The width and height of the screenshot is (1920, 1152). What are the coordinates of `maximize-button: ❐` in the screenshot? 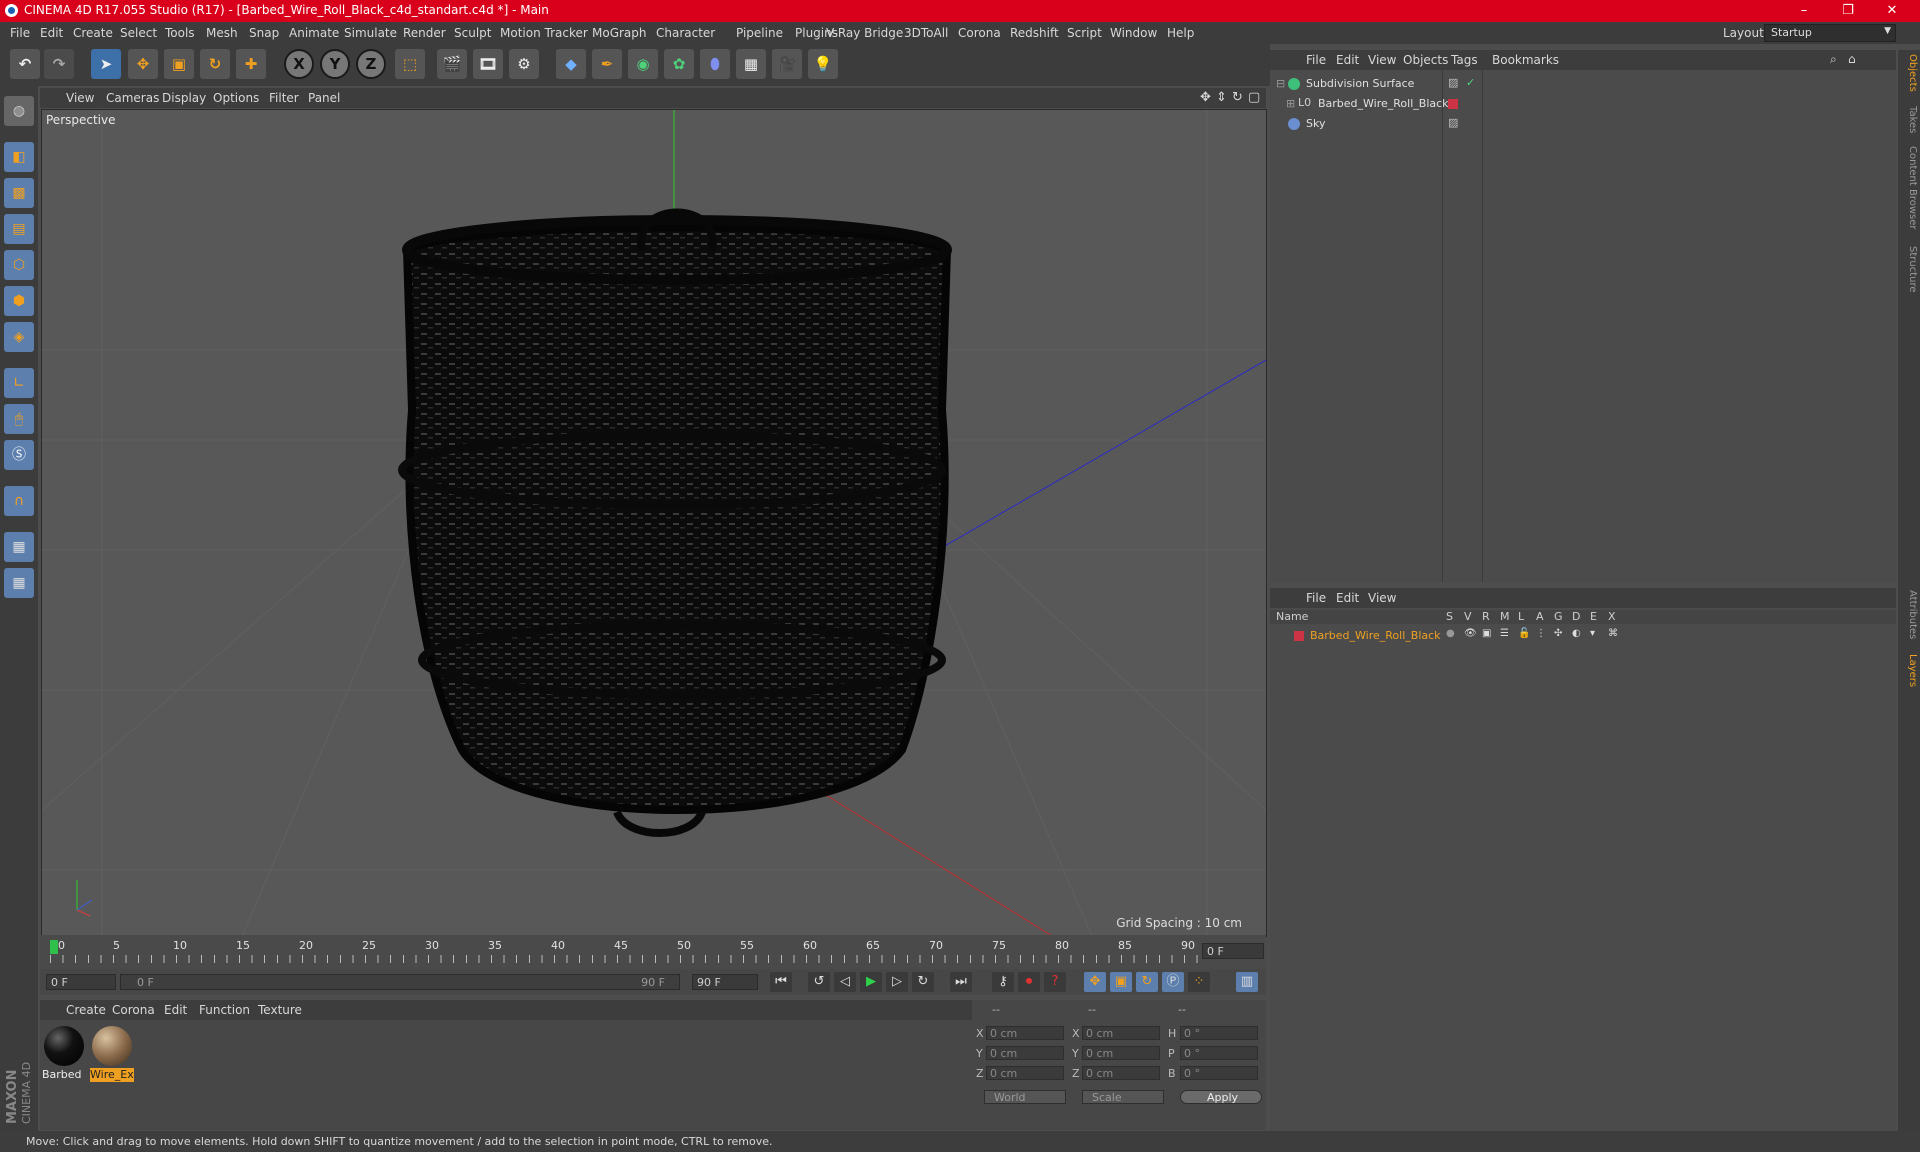 It's located at (1848, 11).